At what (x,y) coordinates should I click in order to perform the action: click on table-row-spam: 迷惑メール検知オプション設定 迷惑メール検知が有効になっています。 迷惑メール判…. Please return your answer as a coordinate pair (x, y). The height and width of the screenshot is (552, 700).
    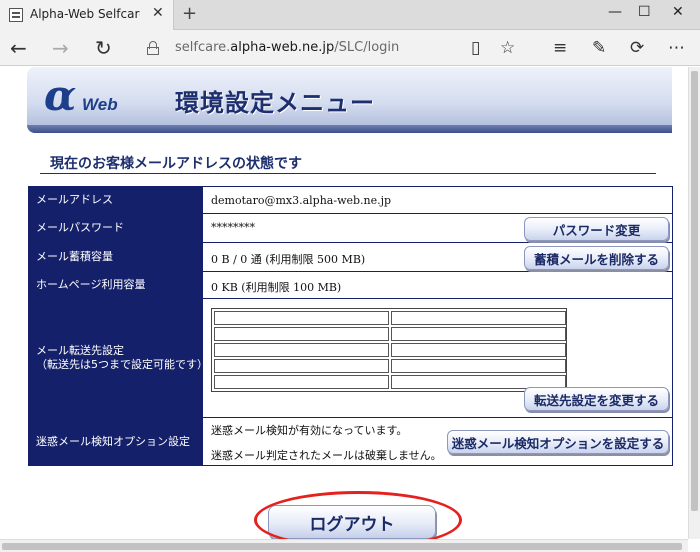
    Looking at the image, I should click on (350, 441).